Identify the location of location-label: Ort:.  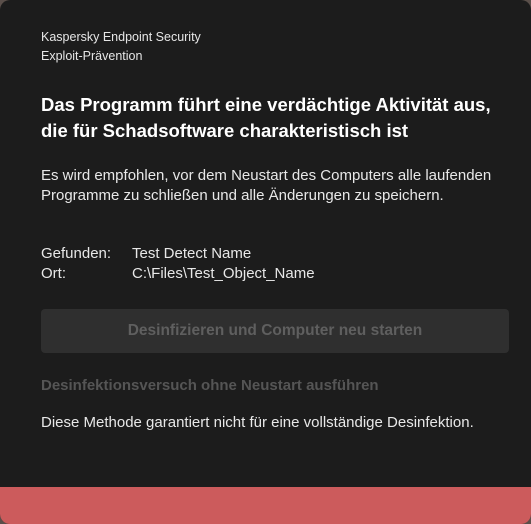
(53, 273).